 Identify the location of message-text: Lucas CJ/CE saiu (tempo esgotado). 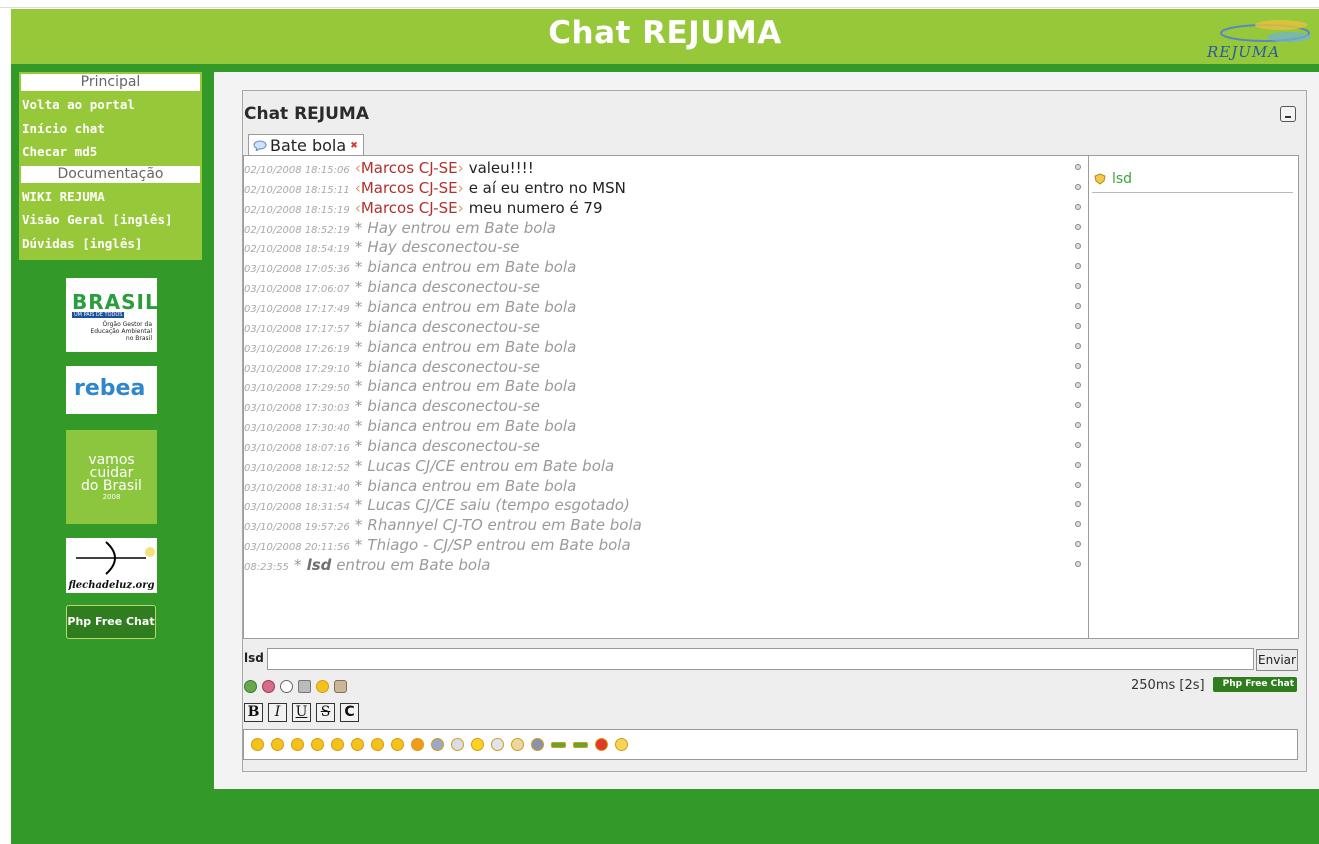
(498, 505).